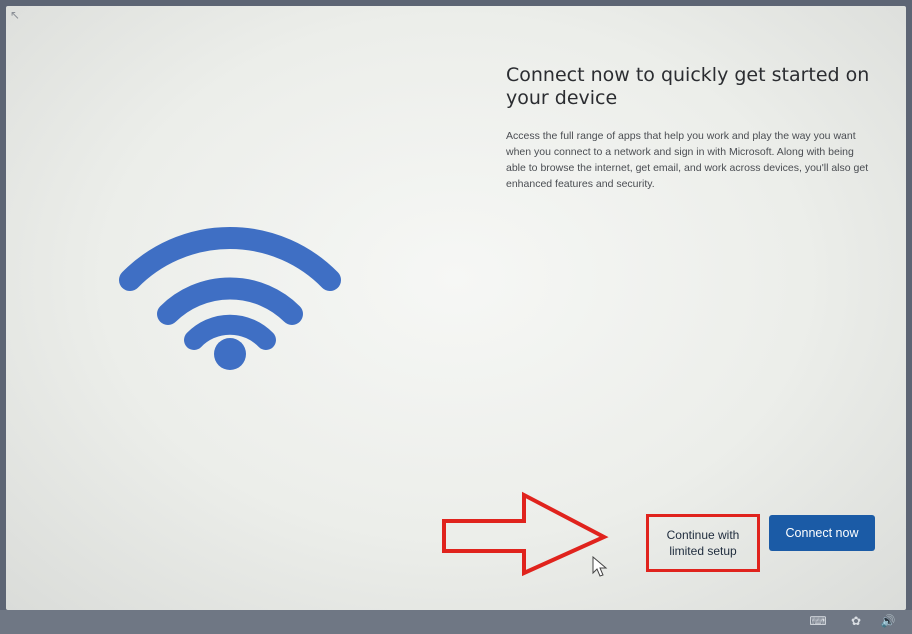 Image resolution: width=912 pixels, height=634 pixels. What do you see at coordinates (856, 621) in the screenshot?
I see `accessibility-icon: ✿` at bounding box center [856, 621].